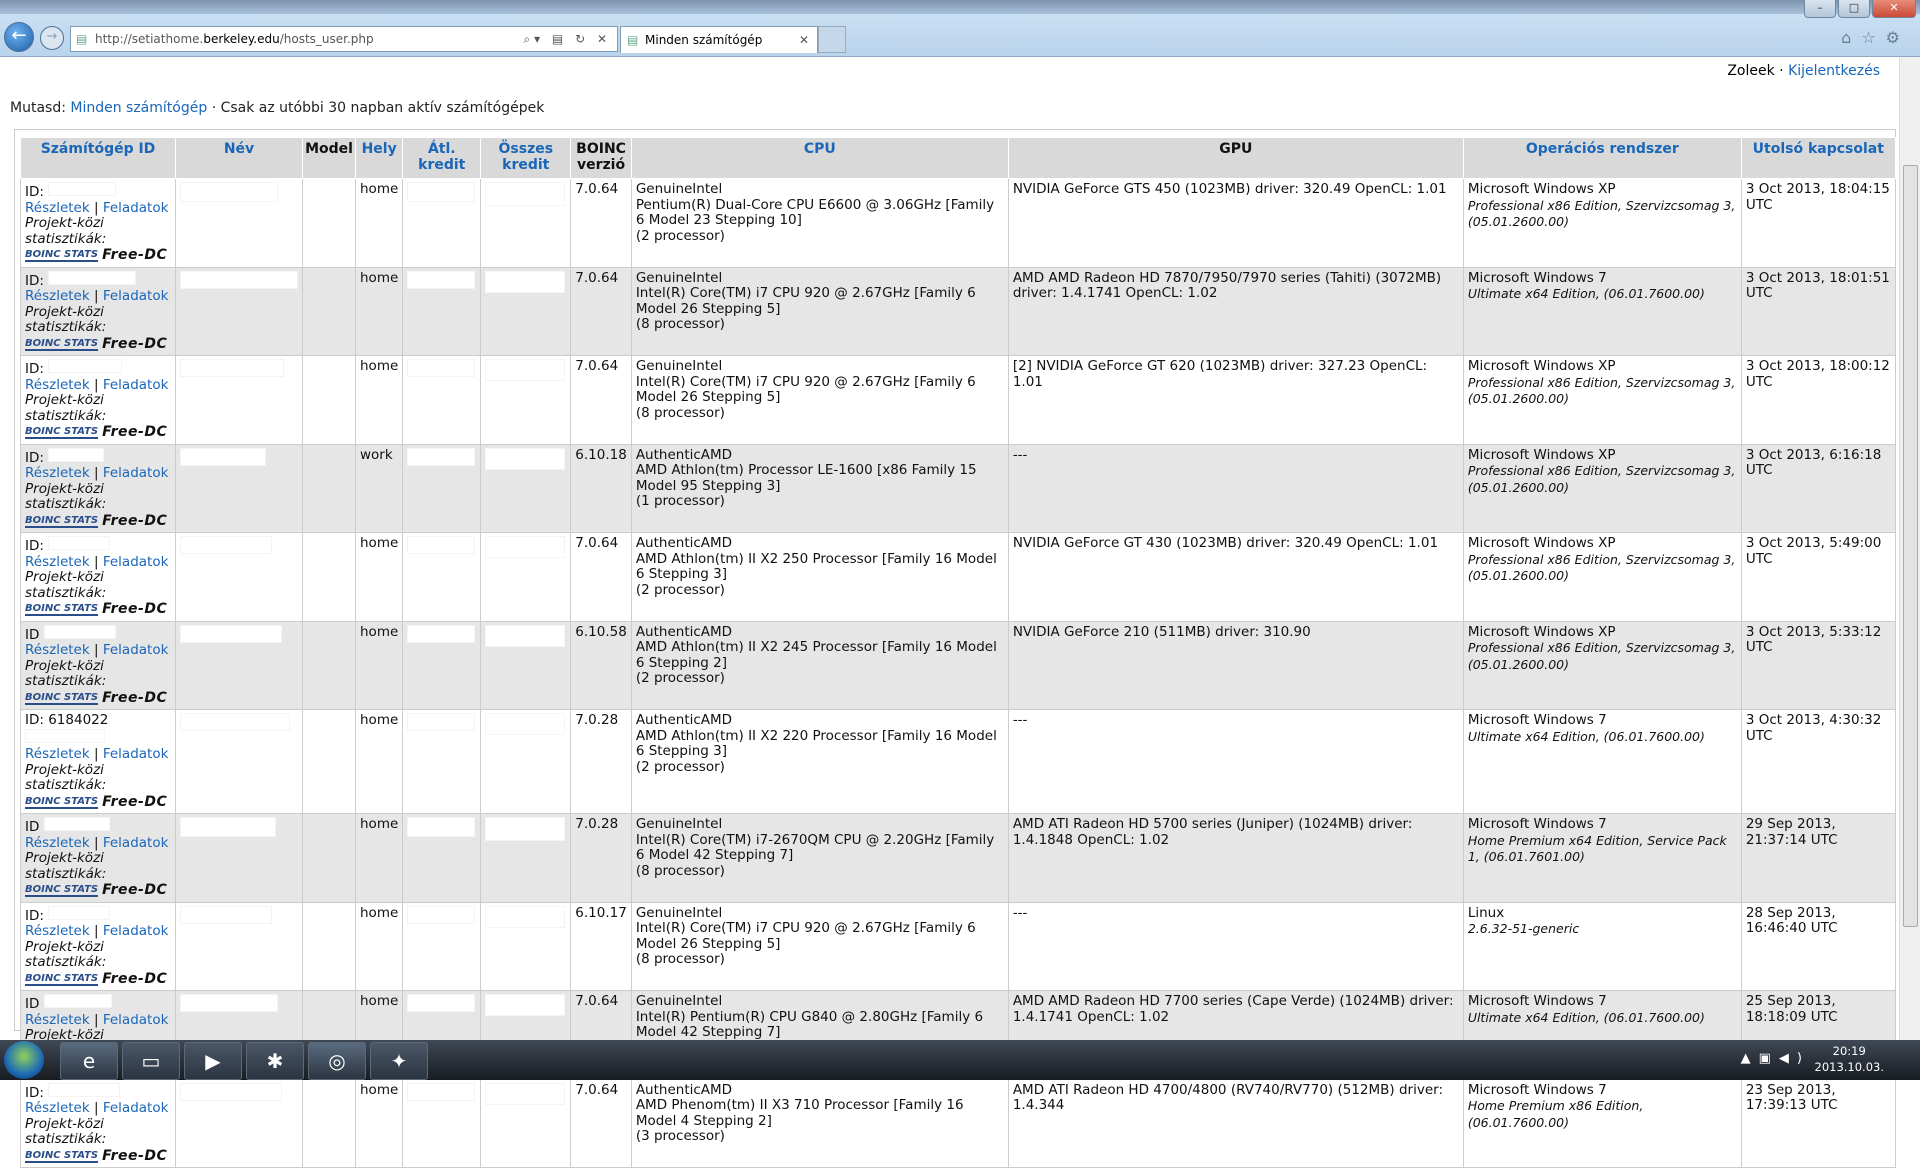 This screenshot has width=1920, height=1168. Describe the element at coordinates (684, 631) in the screenshot. I see `cpu-vendor: AuthenticAMD` at that location.